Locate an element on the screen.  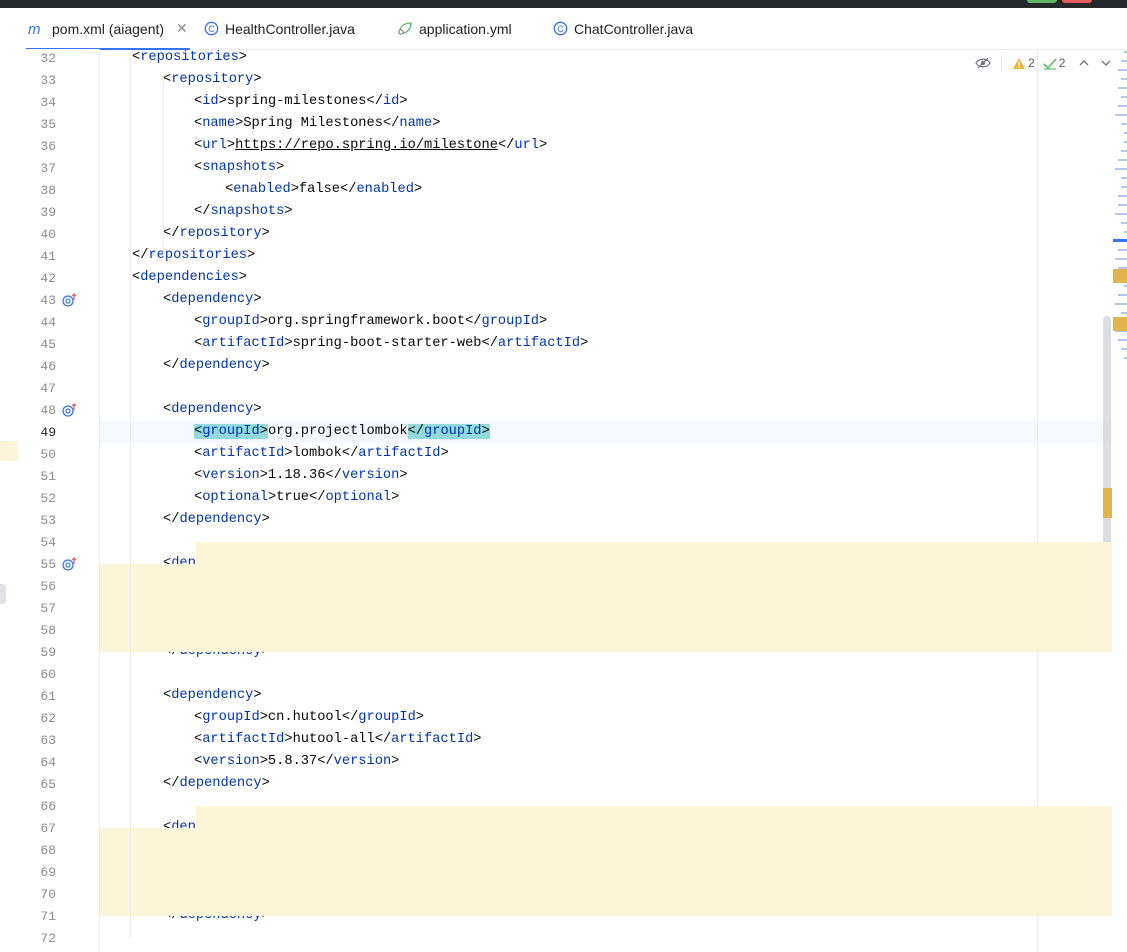
code-line: <artifactId>lombok</artifactId> is located at coordinates (606, 454).